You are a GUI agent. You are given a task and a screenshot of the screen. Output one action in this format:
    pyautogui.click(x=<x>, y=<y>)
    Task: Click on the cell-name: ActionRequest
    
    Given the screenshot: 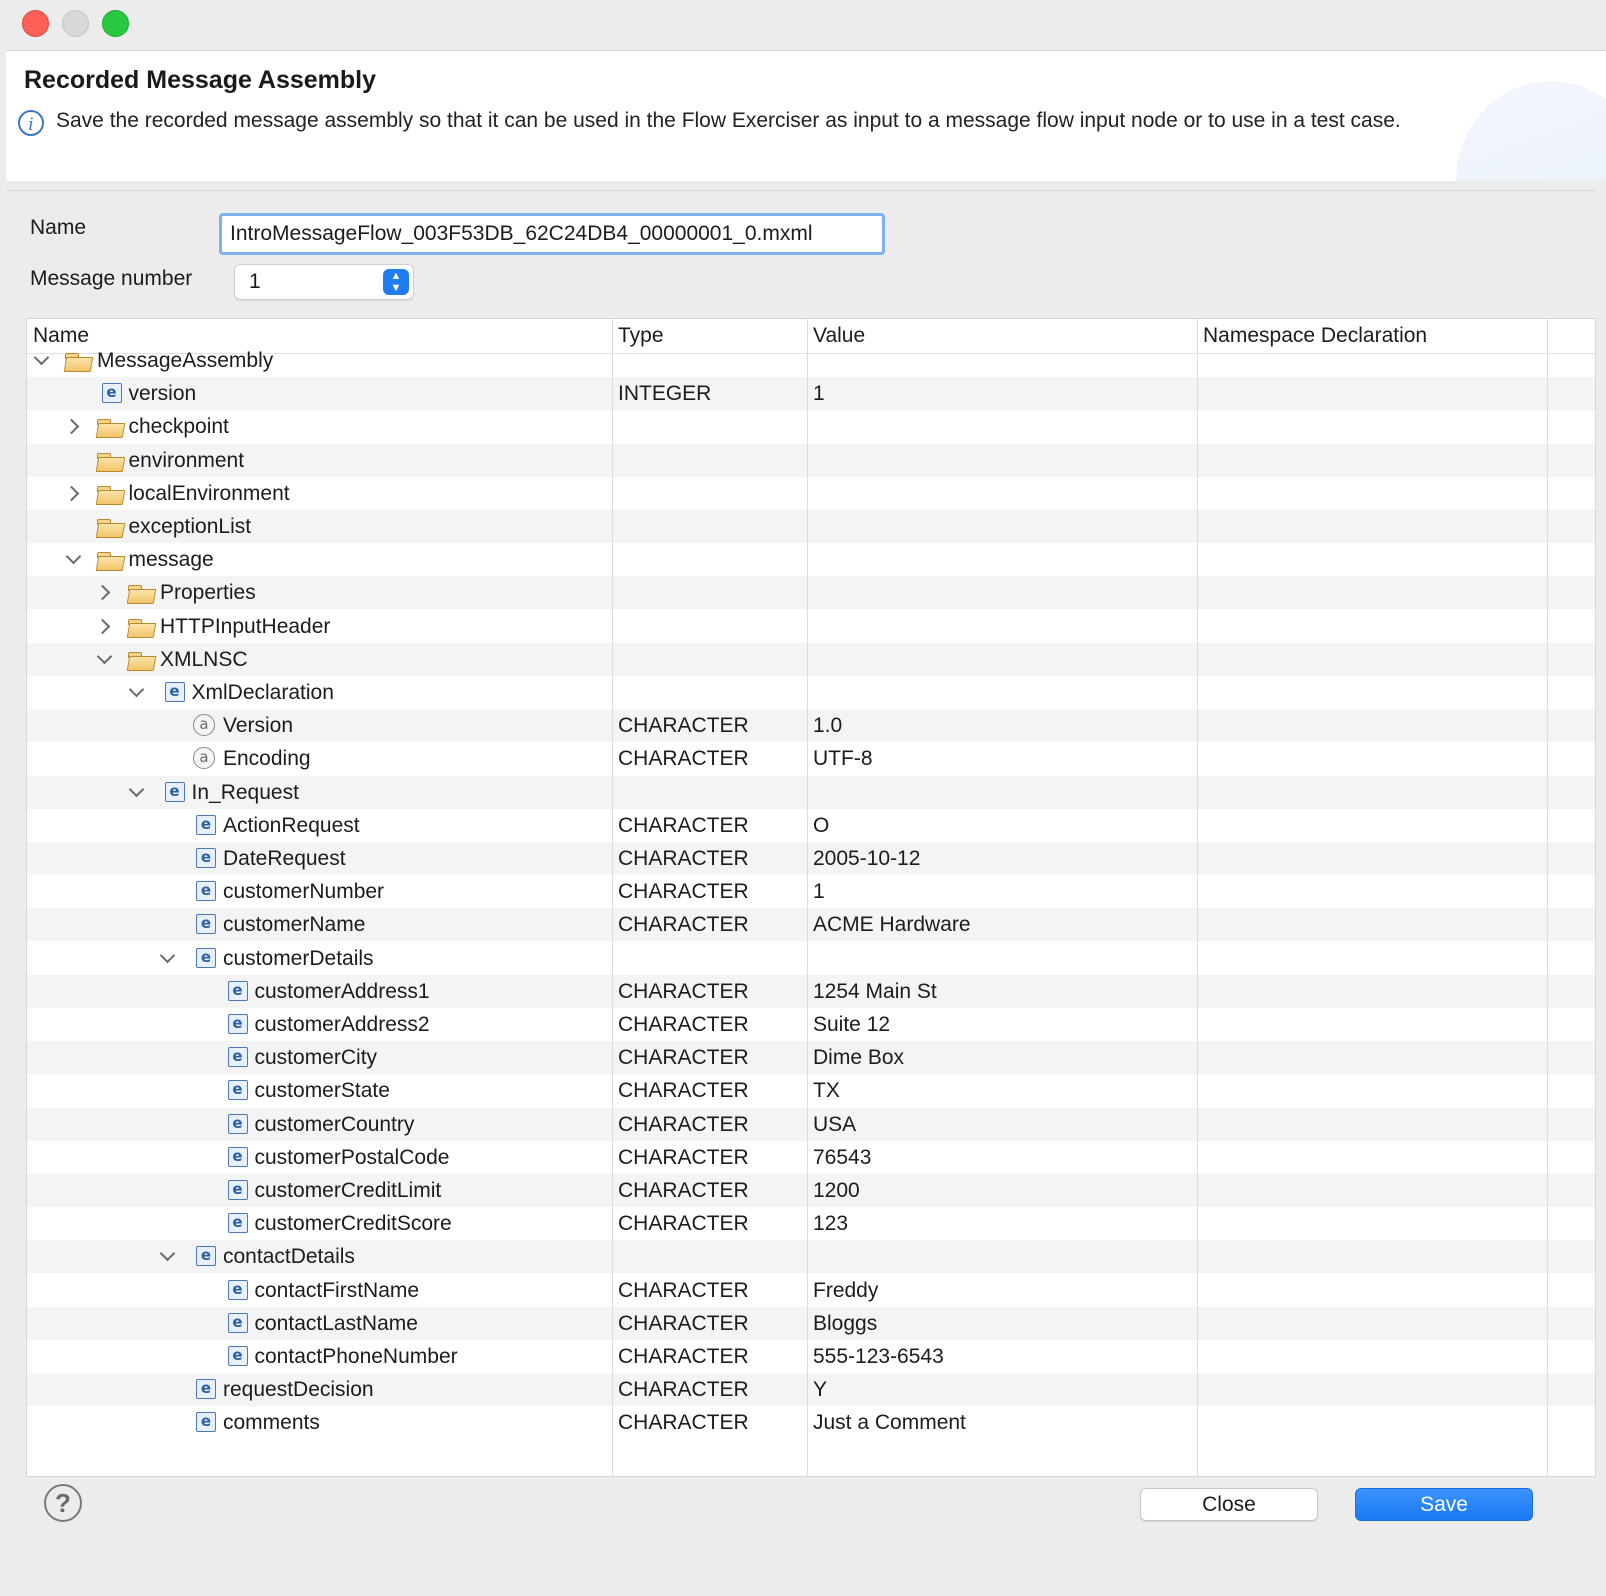 What is the action you would take?
    pyautogui.click(x=291, y=825)
    